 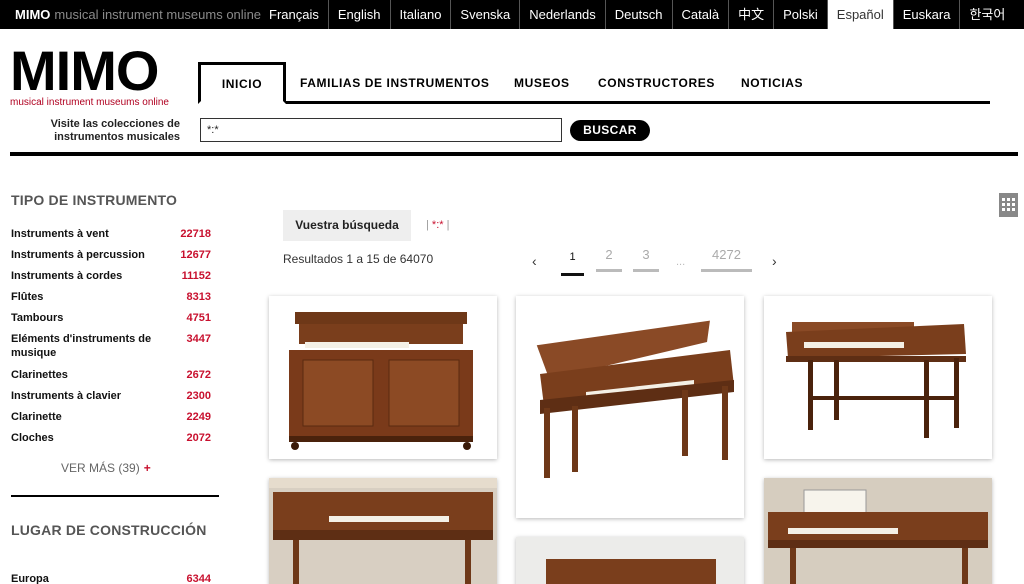 I want to click on facet-count: 2672, so click(x=198, y=375).